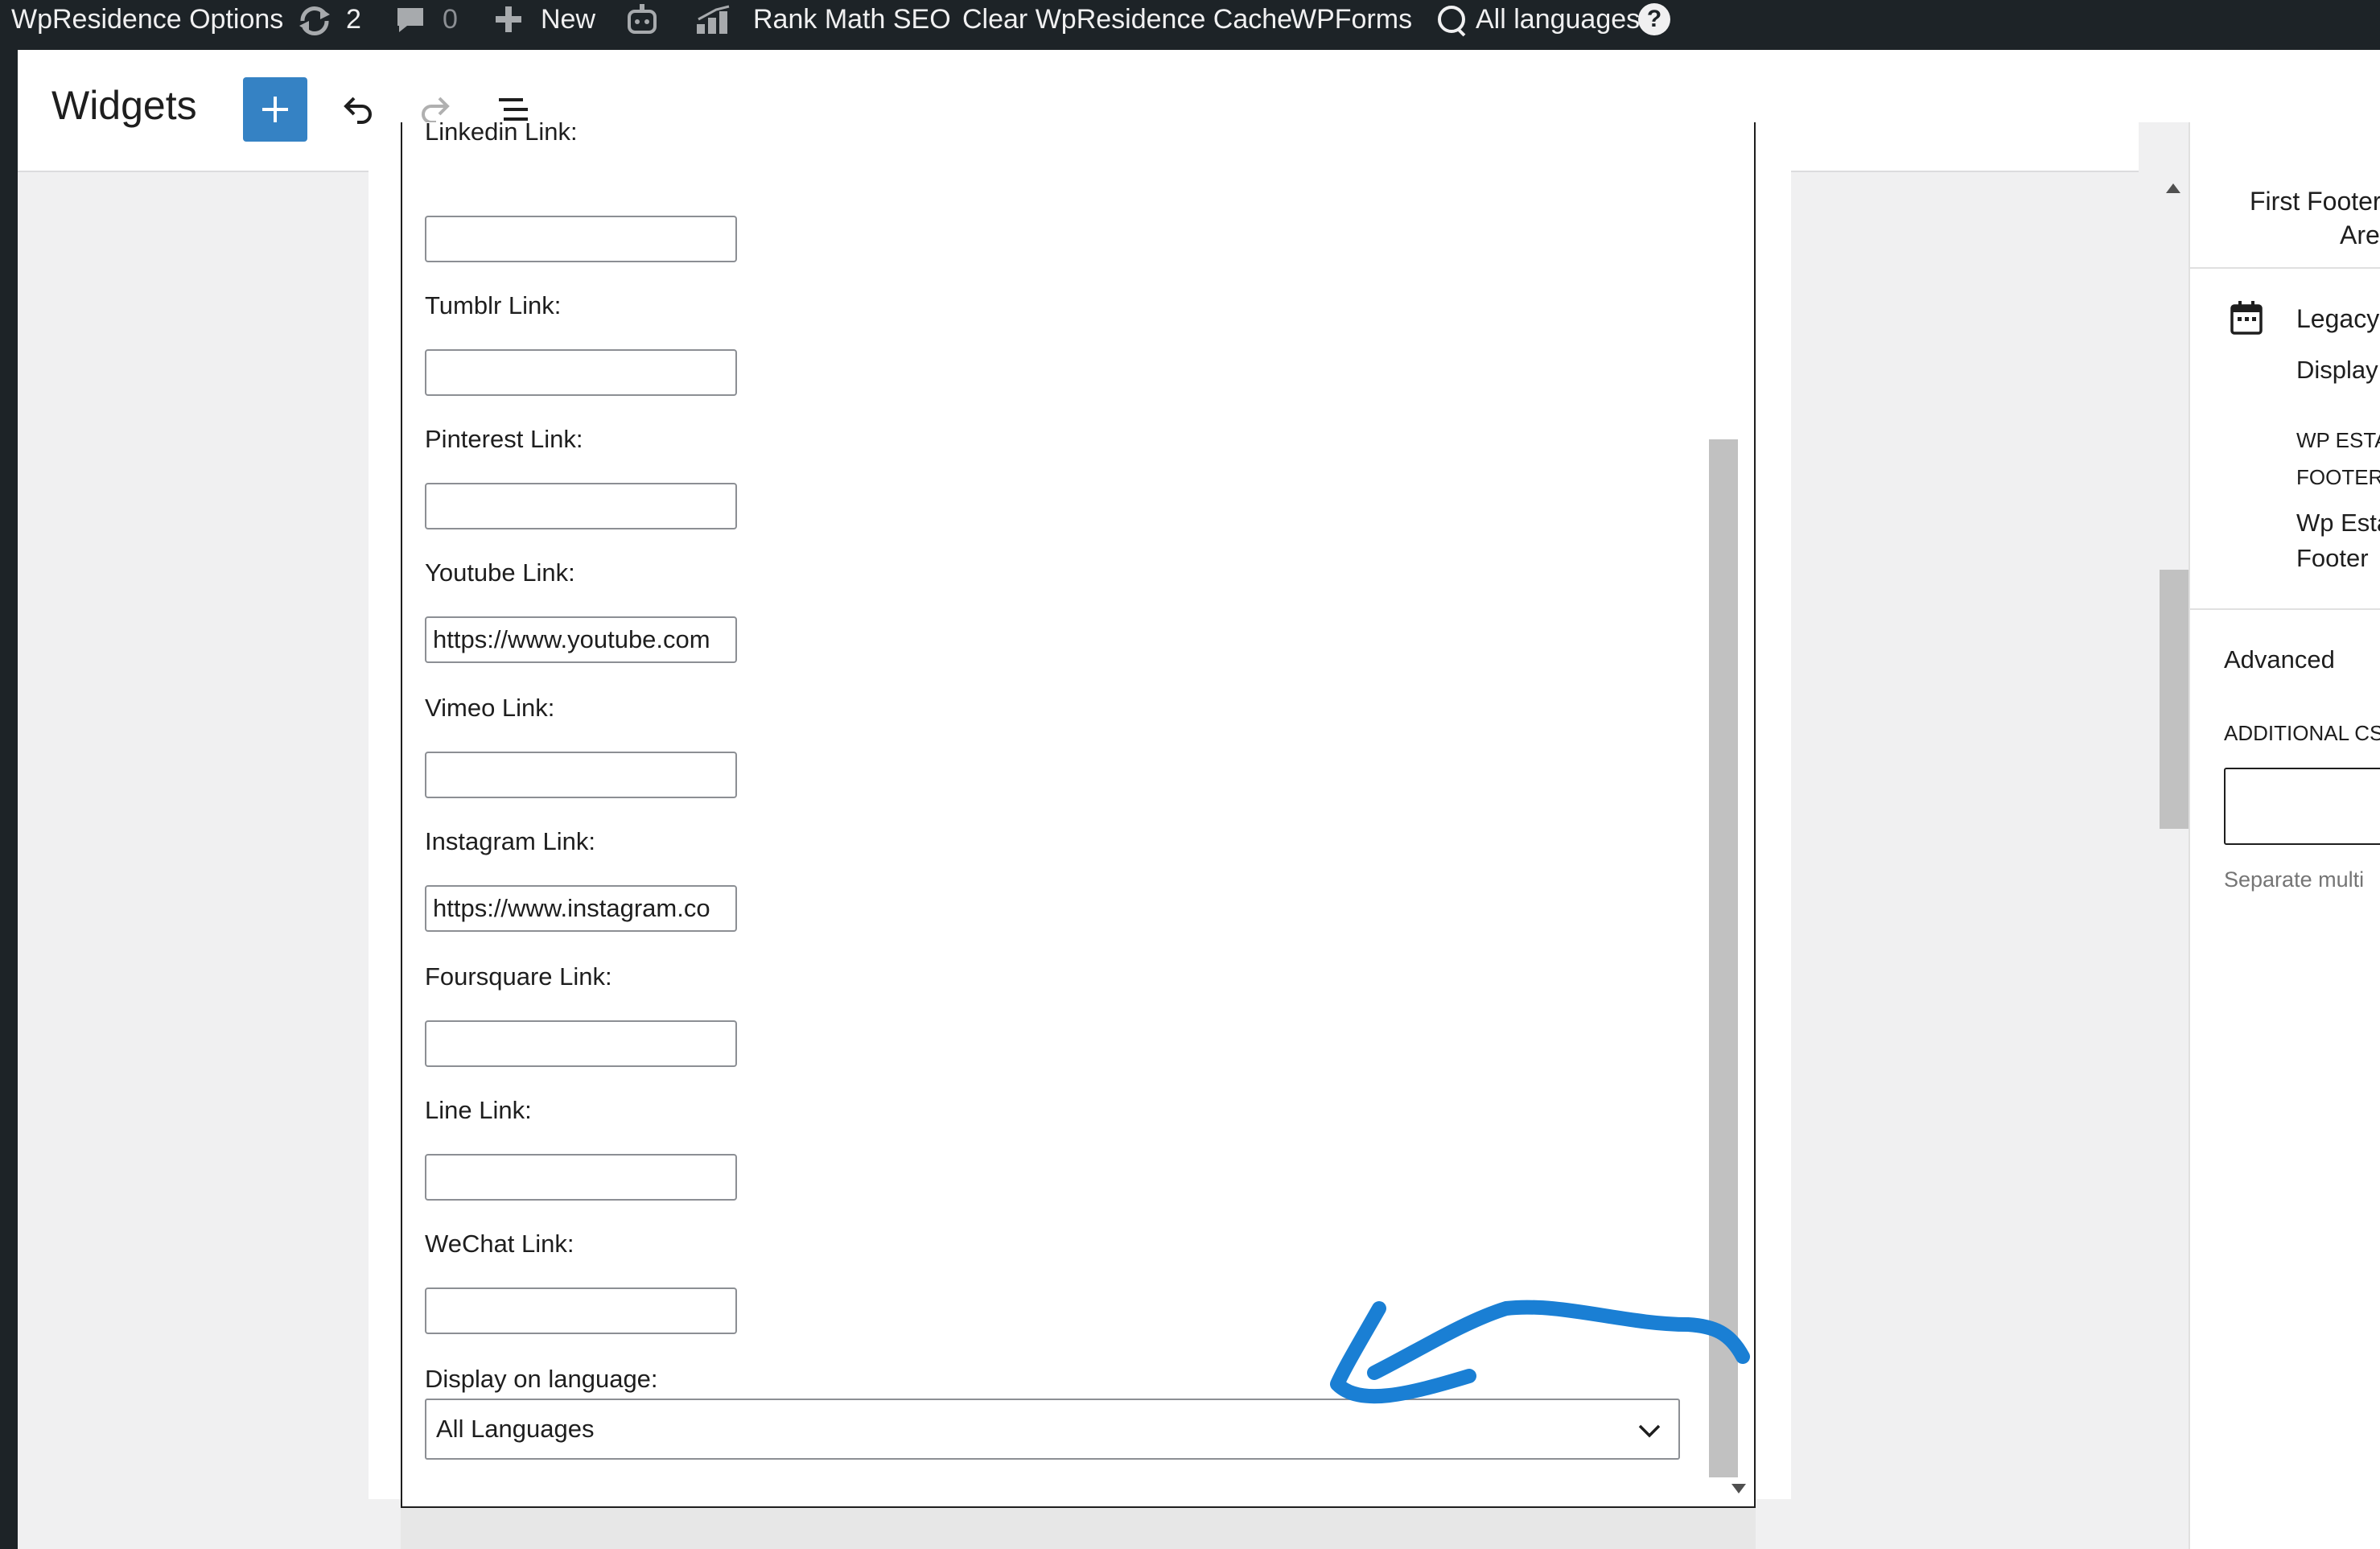 The width and height of the screenshot is (2380, 1549). I want to click on tumblr-label: Tumblr Link:, so click(494, 305).